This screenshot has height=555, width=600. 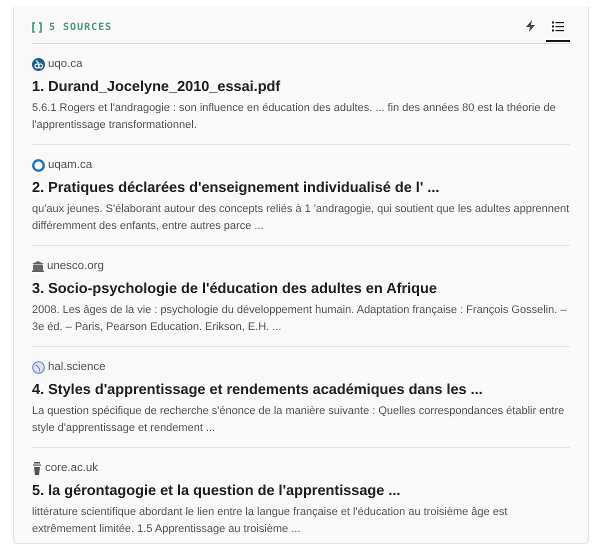 I want to click on source-domain: uqam.ca, so click(x=70, y=165).